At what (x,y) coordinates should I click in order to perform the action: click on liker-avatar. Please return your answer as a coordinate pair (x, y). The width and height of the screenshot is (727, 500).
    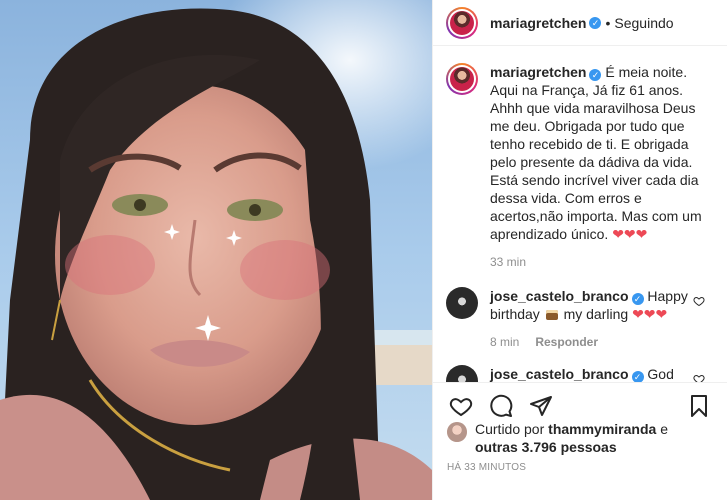
    Looking at the image, I should click on (457, 432).